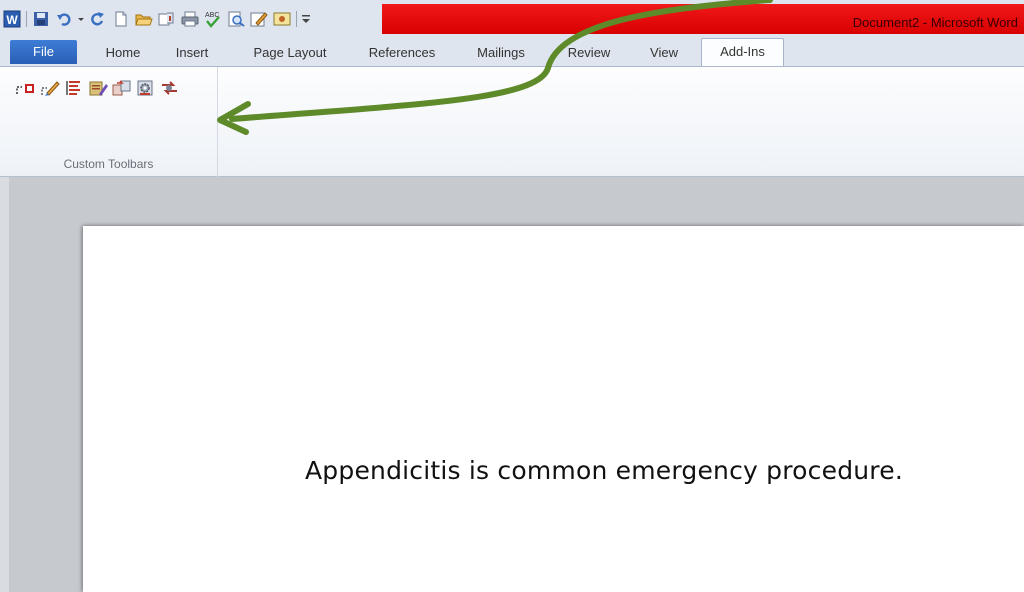 This screenshot has height=592, width=1024. I want to click on title-bar: Document2 - Microsoft Word W ABC, so click(512, 19).